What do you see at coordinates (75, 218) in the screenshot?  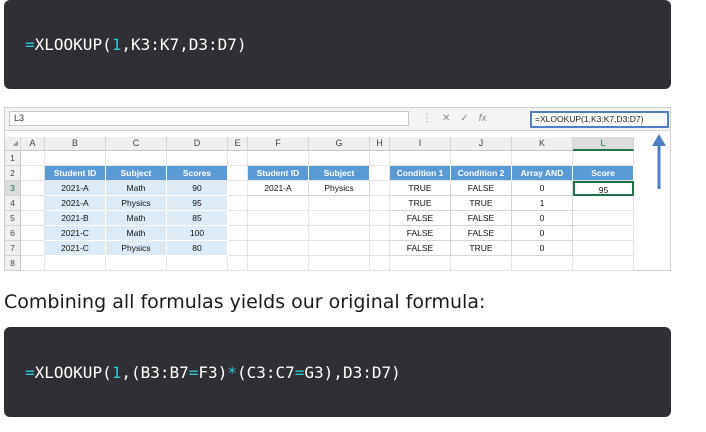 I see `table-cell: 2021-B` at bounding box center [75, 218].